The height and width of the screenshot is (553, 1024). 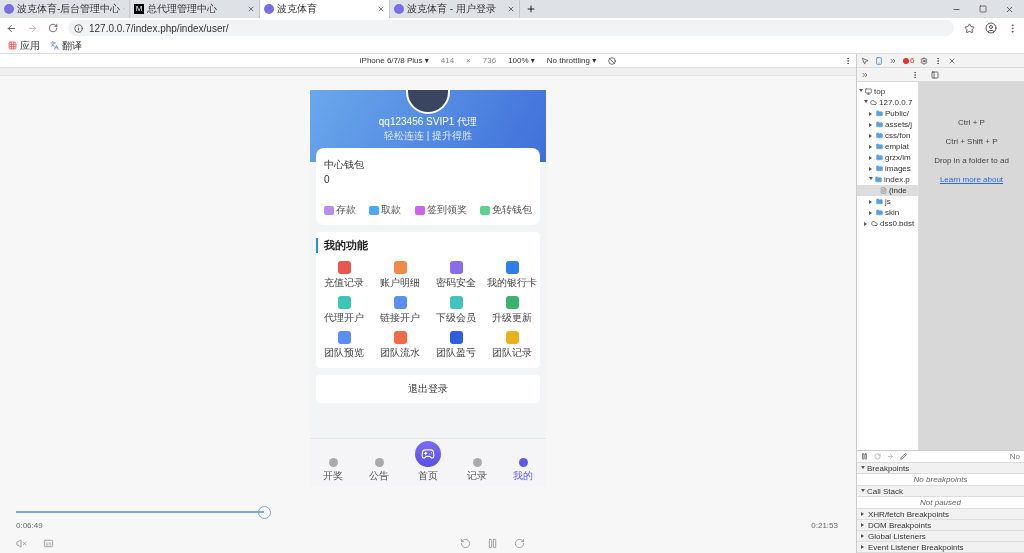 I want to click on user-subtitle: 轻松连连 | 提升得胜, so click(x=428, y=136).